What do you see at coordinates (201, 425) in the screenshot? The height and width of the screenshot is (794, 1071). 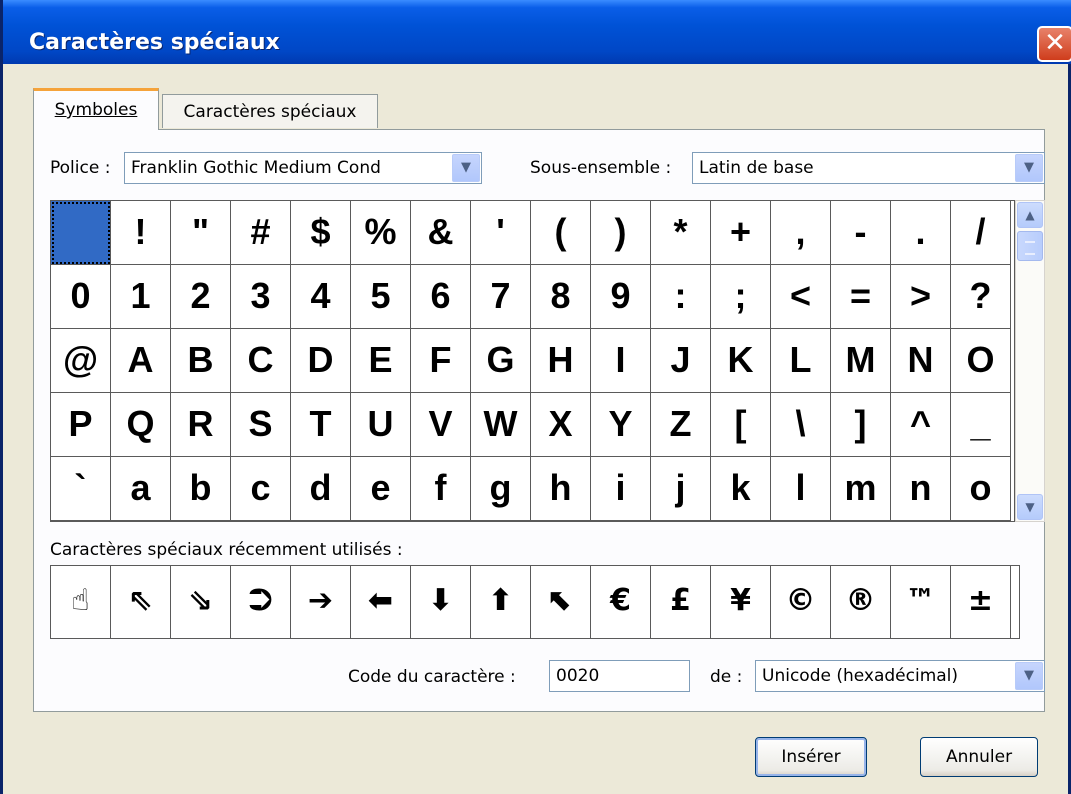 I see `symbol-cell: R` at bounding box center [201, 425].